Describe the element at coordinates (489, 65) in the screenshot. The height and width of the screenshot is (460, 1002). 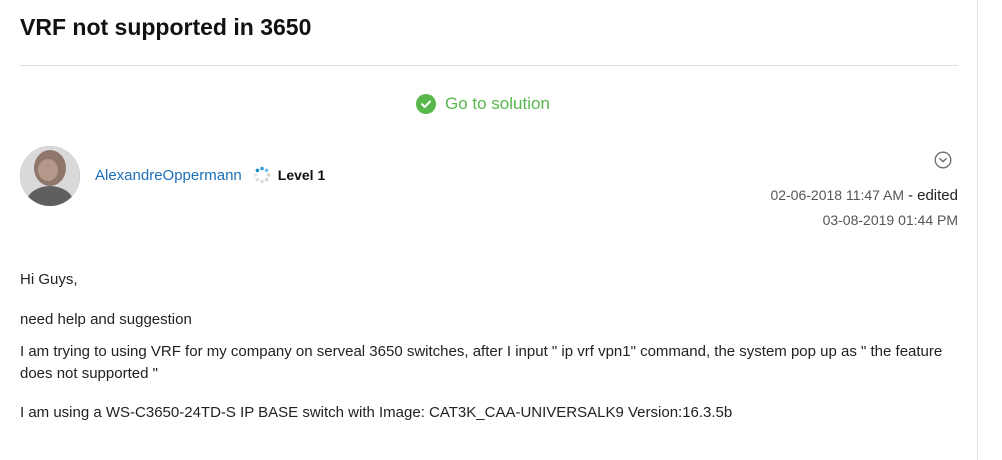
I see `title-divider` at that location.